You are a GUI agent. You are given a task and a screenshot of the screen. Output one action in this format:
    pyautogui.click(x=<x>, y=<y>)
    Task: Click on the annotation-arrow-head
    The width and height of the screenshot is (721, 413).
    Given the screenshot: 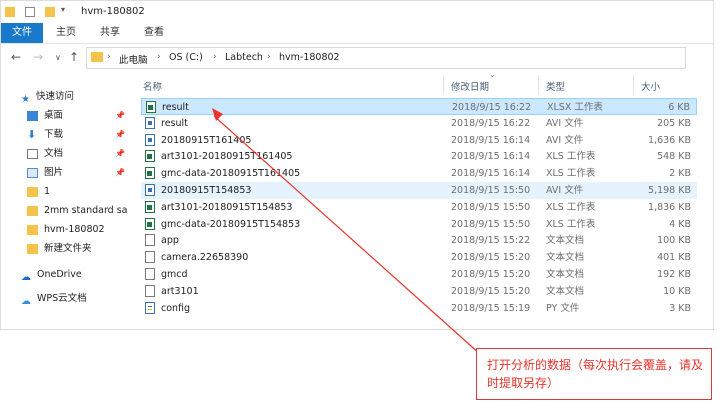 What is the action you would take?
    pyautogui.click(x=217, y=114)
    